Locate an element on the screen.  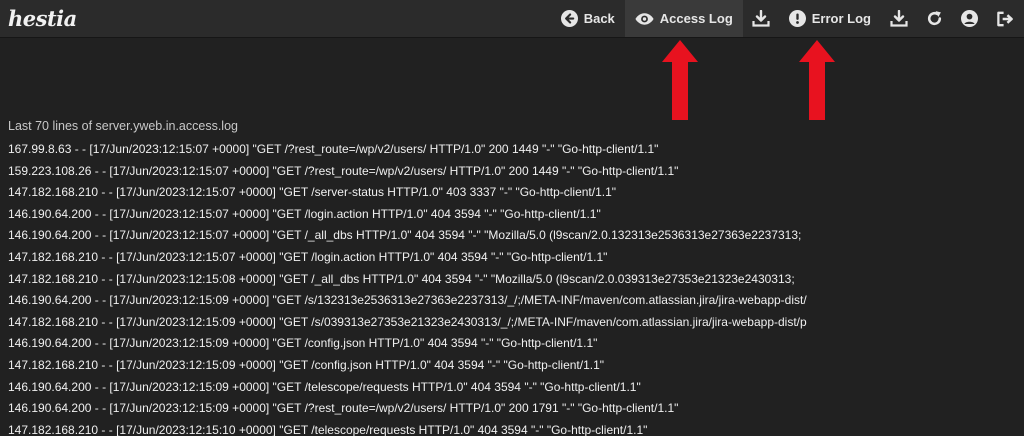
user-button is located at coordinates (969, 18).